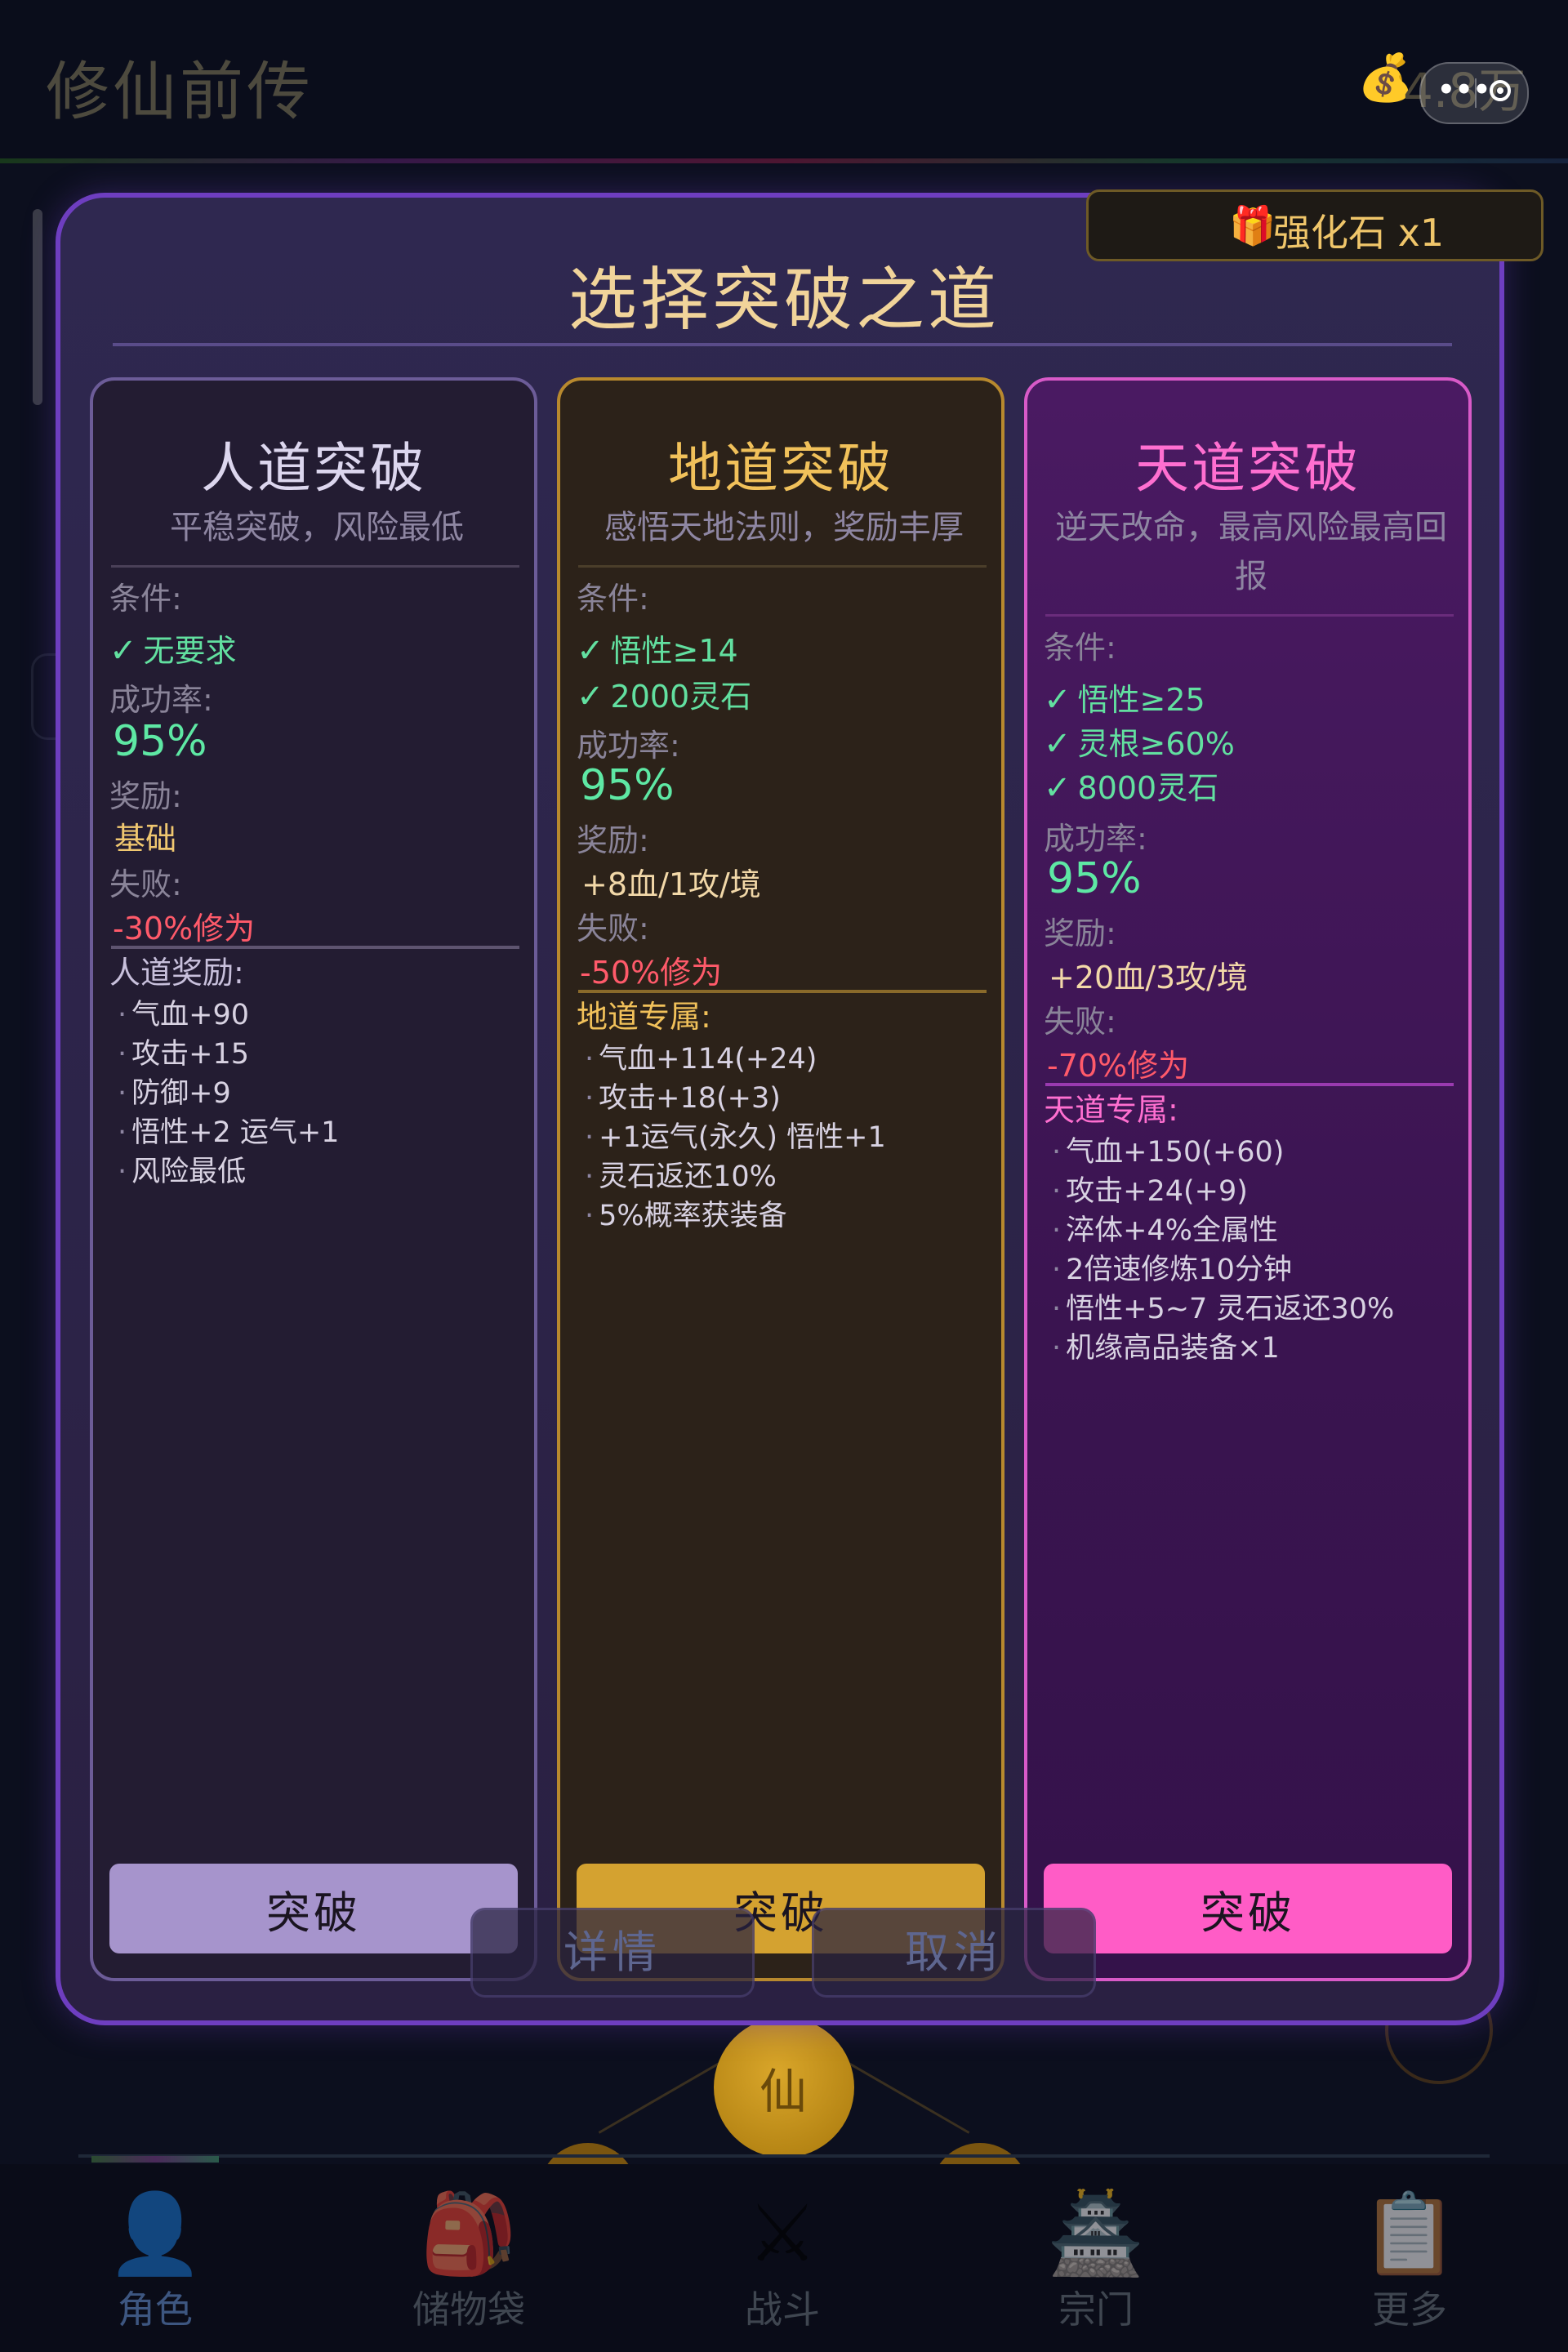 This screenshot has height=2352, width=1568. Describe the element at coordinates (1150, 1191) in the screenshot. I see `bonus-item: · 攻击+24(+9)` at that location.